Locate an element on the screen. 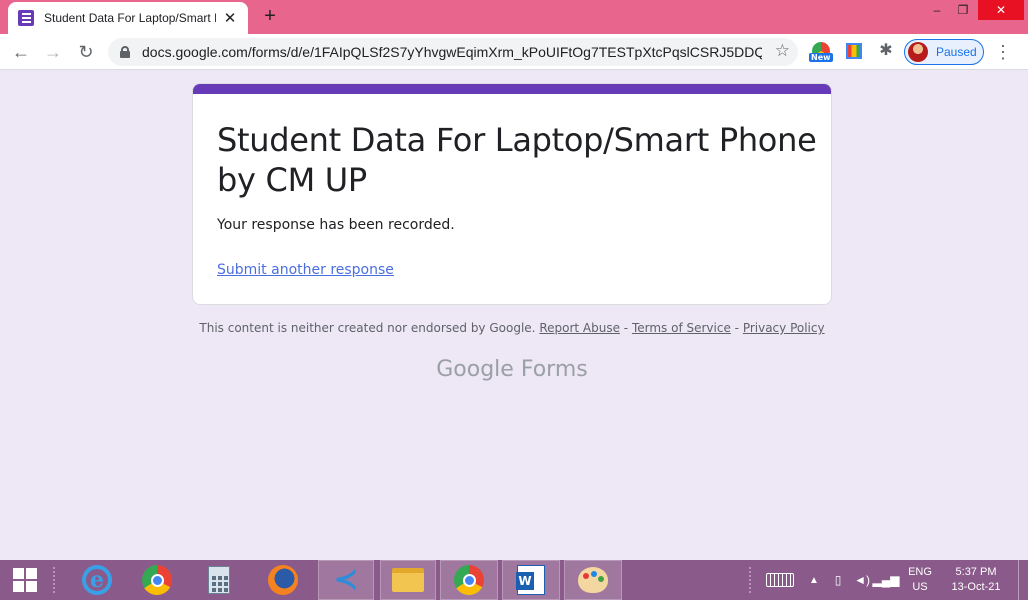  back-icon: ← is located at coordinates (21, 52).